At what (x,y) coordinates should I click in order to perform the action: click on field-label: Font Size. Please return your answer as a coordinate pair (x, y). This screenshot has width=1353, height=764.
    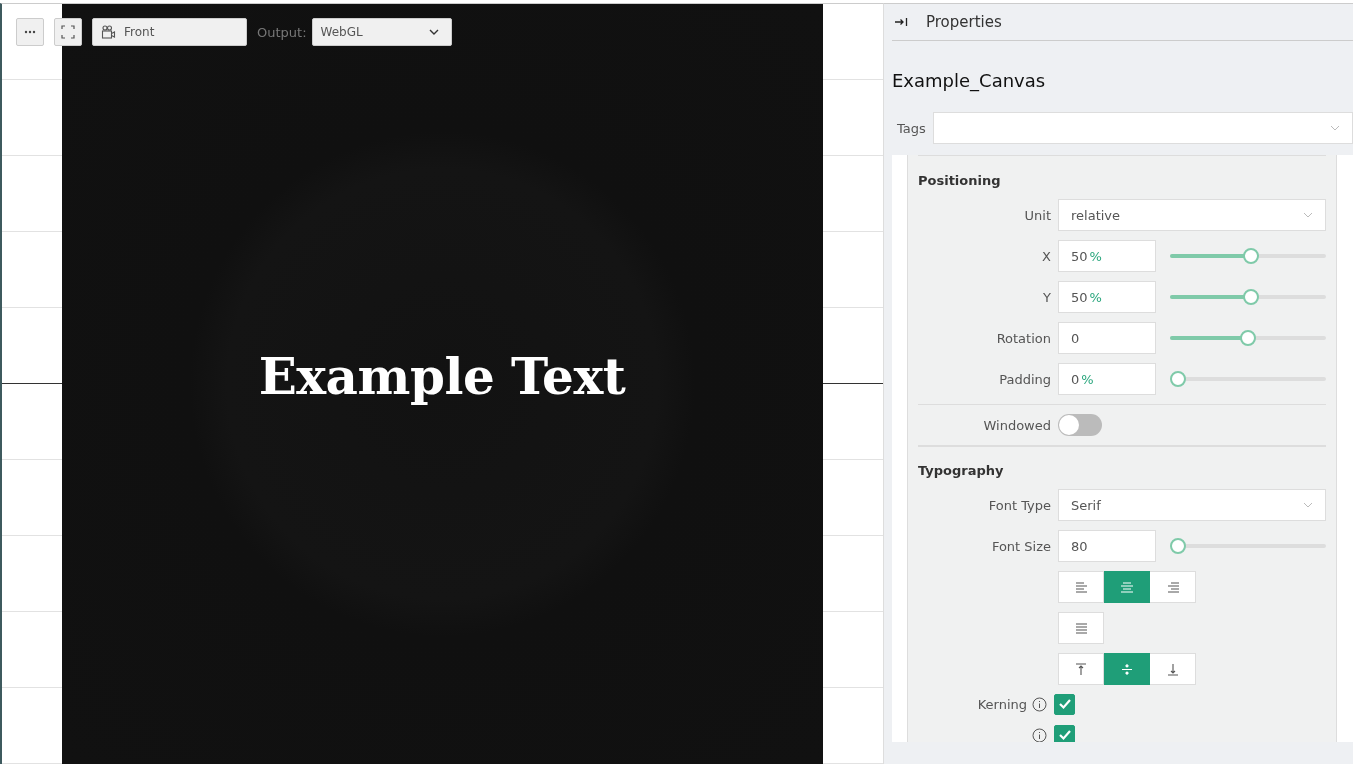
    Looking at the image, I should click on (1020, 546).